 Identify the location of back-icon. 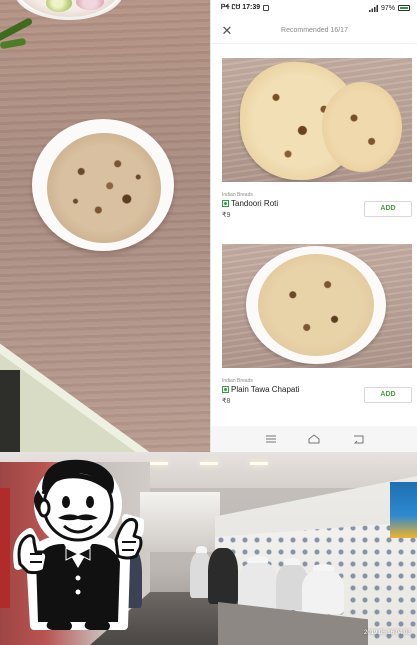
(358, 439).